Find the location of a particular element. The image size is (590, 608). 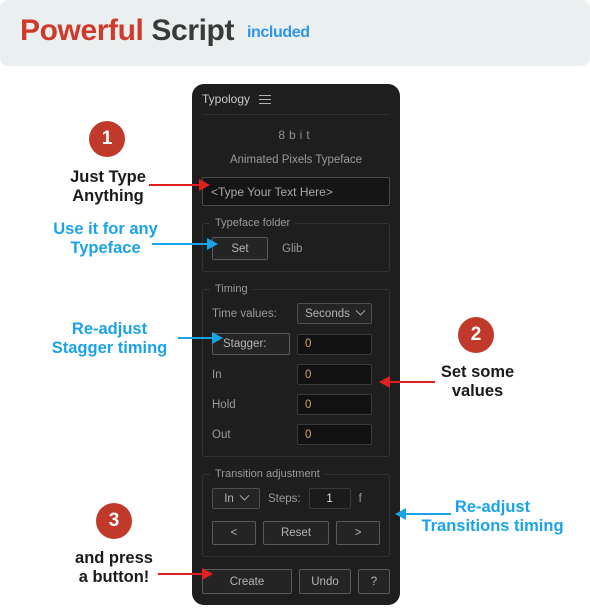

annotation-readjust-stagger: Re-adjust Stagger timing is located at coordinates (109, 339).